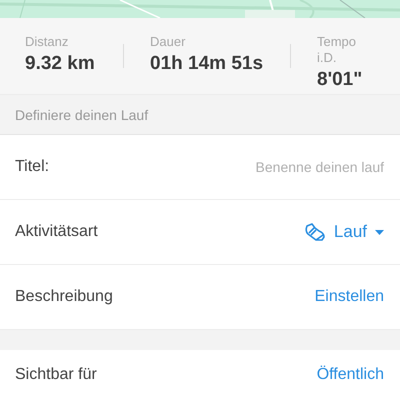 This screenshot has height=400, width=400. Describe the element at coordinates (60, 64) in the screenshot. I see `stat-value: 9.32 km` at that location.